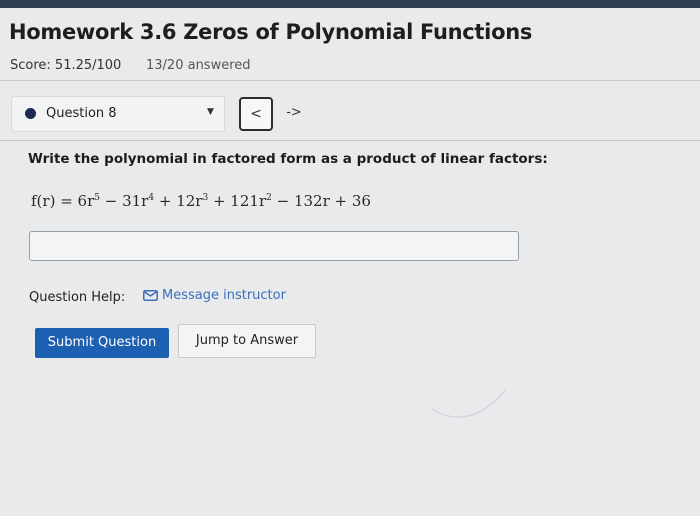 The image size is (700, 516). I want to click on answered-count: 13/20 answered, so click(198, 65).